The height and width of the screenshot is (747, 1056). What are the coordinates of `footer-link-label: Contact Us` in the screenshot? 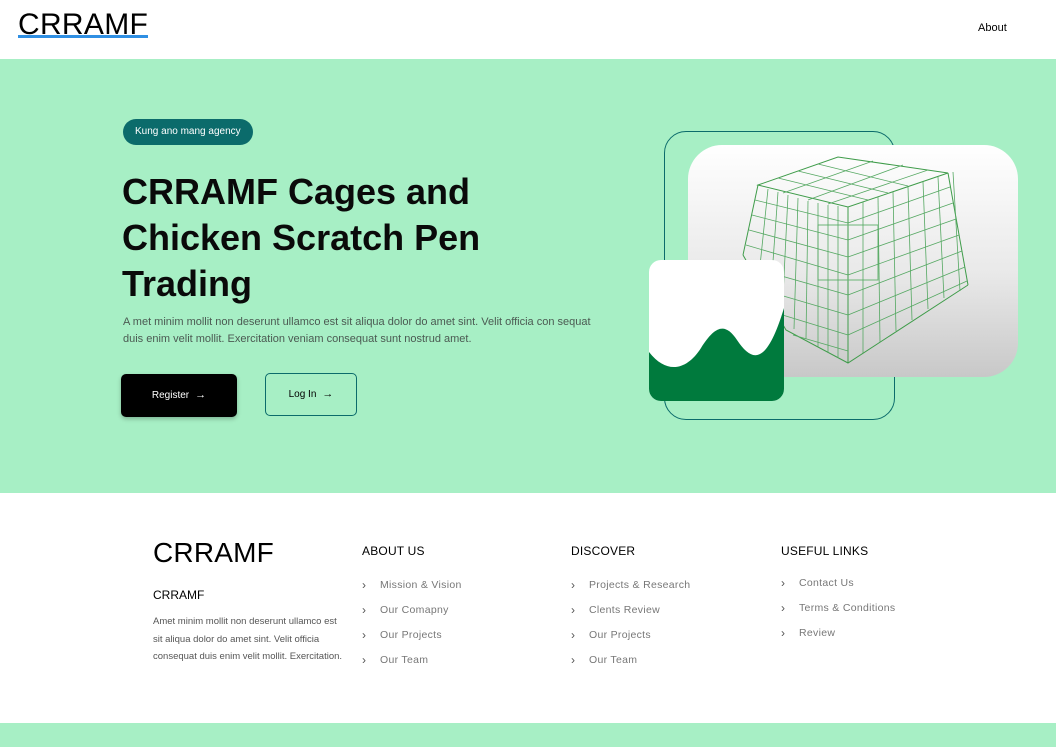 It's located at (826, 582).